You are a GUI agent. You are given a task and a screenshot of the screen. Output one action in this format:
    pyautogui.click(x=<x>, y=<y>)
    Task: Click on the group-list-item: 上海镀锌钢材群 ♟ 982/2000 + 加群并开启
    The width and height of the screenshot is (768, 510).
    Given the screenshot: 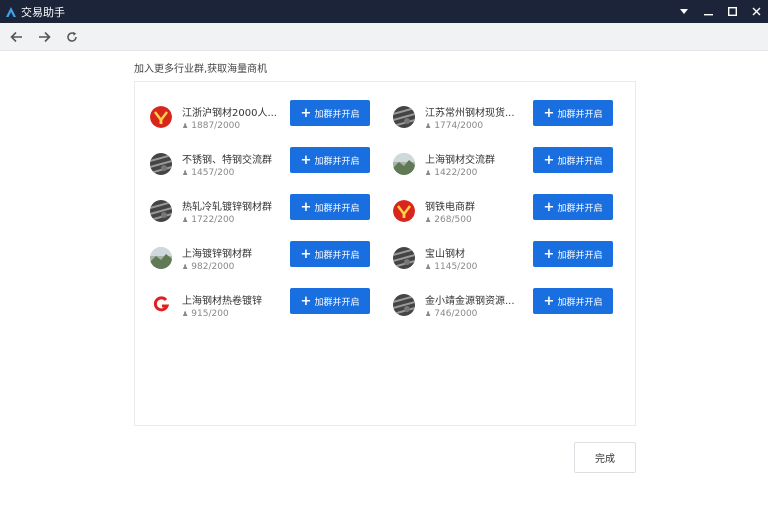 What is the action you would take?
    pyautogui.click(x=265, y=261)
    